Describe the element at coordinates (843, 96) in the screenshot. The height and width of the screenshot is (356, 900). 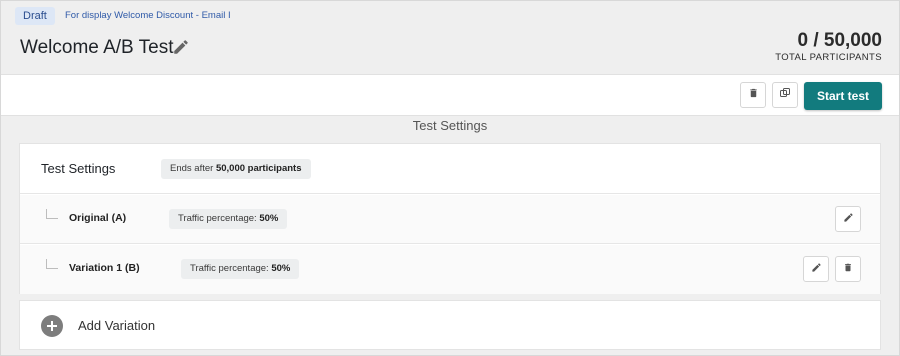
I see `start-test-button: Start test` at that location.